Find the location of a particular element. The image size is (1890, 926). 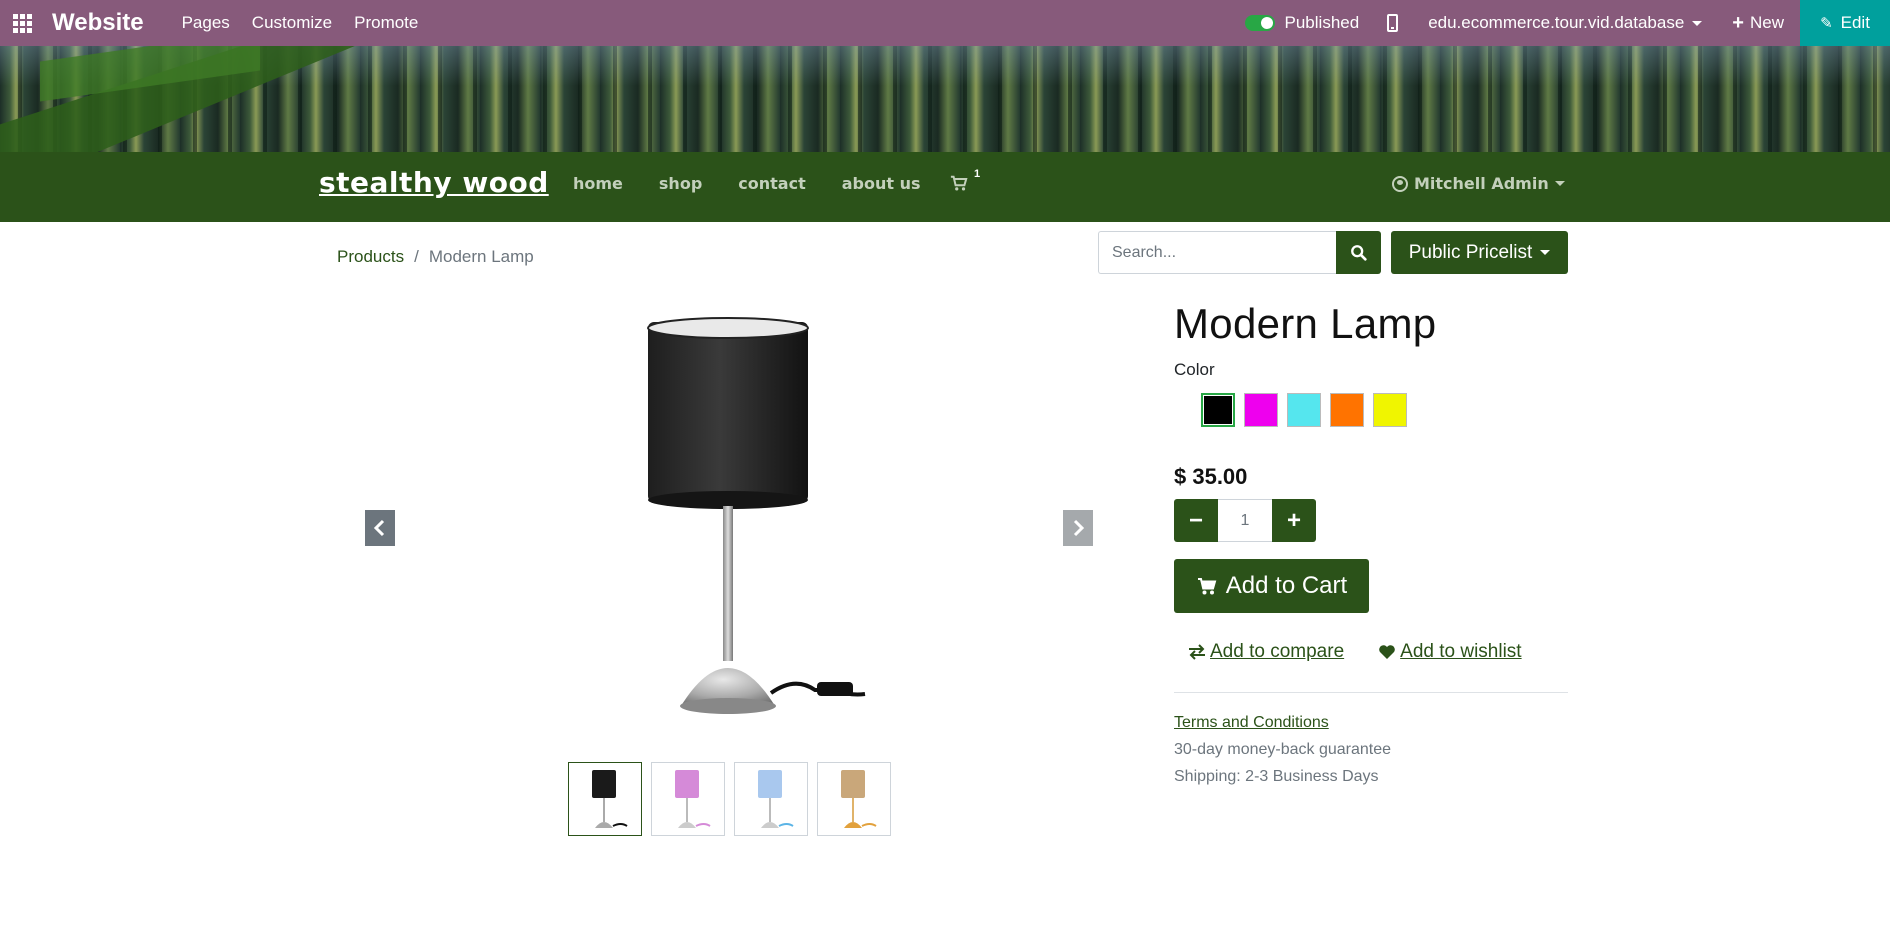

editor-menu: Pages Customize Promote is located at coordinates (300, 23).